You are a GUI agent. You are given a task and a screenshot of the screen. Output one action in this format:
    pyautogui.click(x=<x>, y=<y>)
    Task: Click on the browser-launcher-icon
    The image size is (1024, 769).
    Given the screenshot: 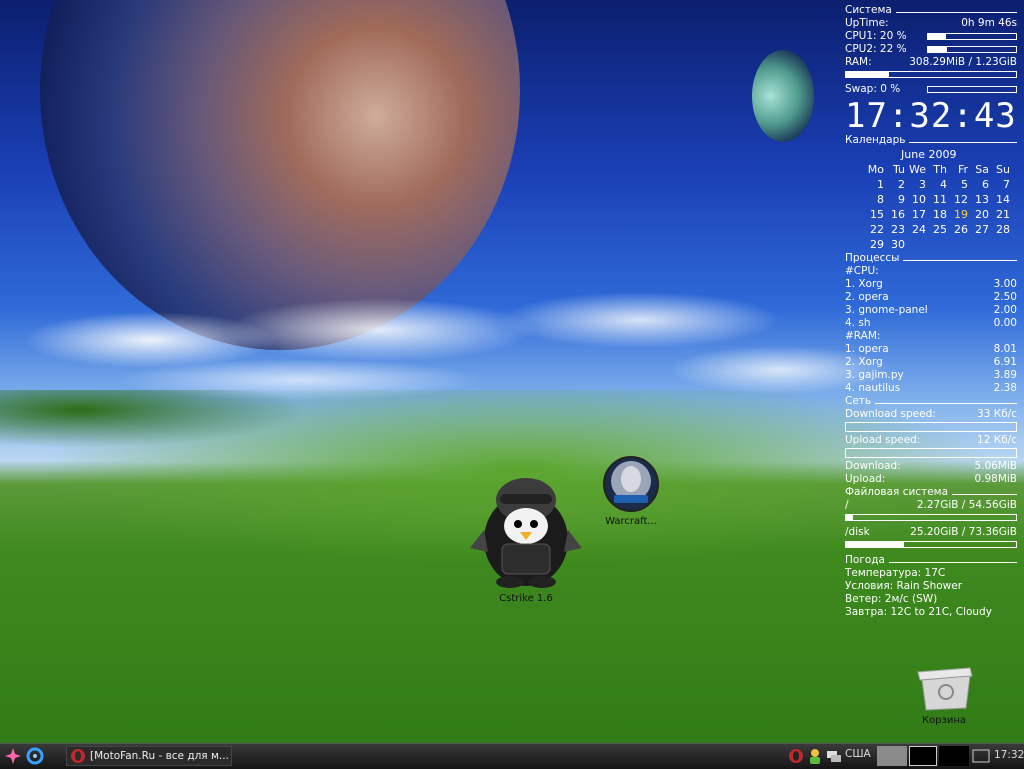 What is the action you would take?
    pyautogui.click(x=35, y=756)
    